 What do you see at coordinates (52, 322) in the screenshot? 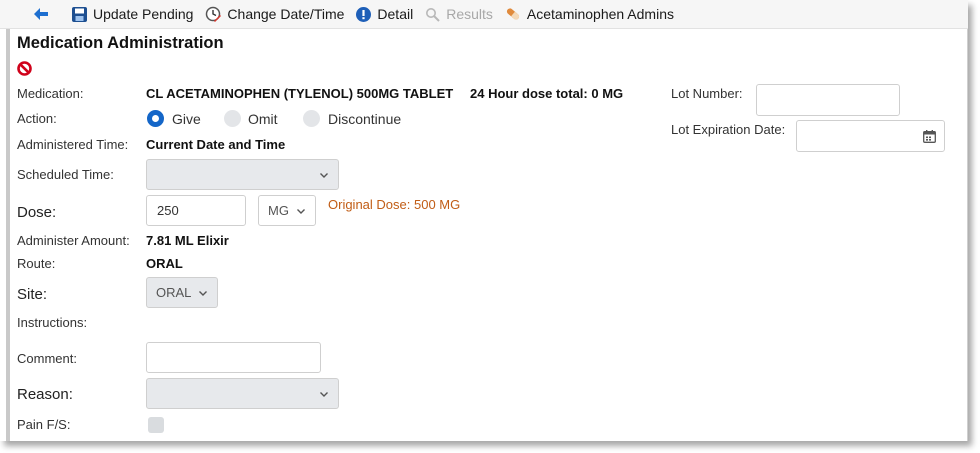
I see `instructions-label: Instructions:` at bounding box center [52, 322].